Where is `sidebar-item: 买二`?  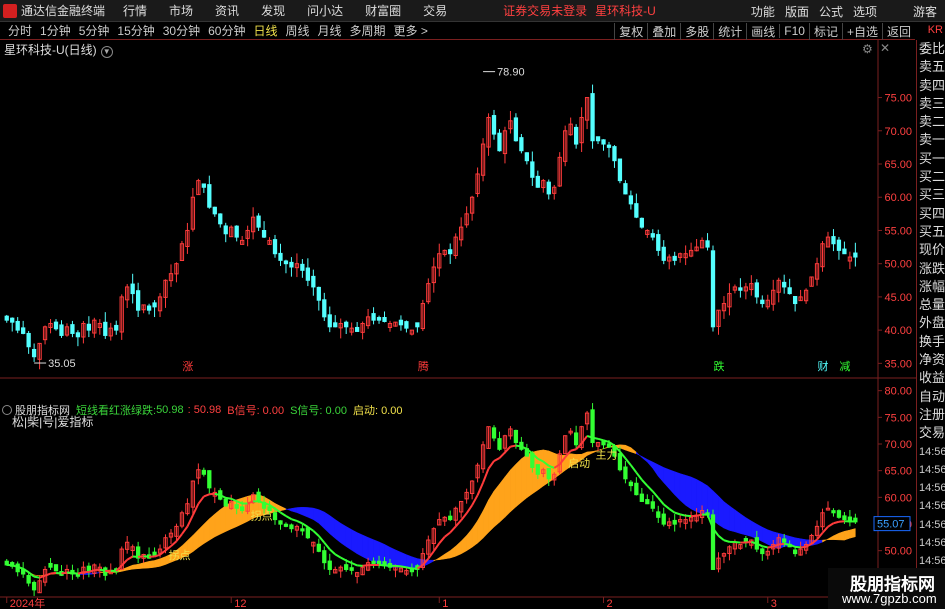
sidebar-item: 买二 is located at coordinates (931, 177).